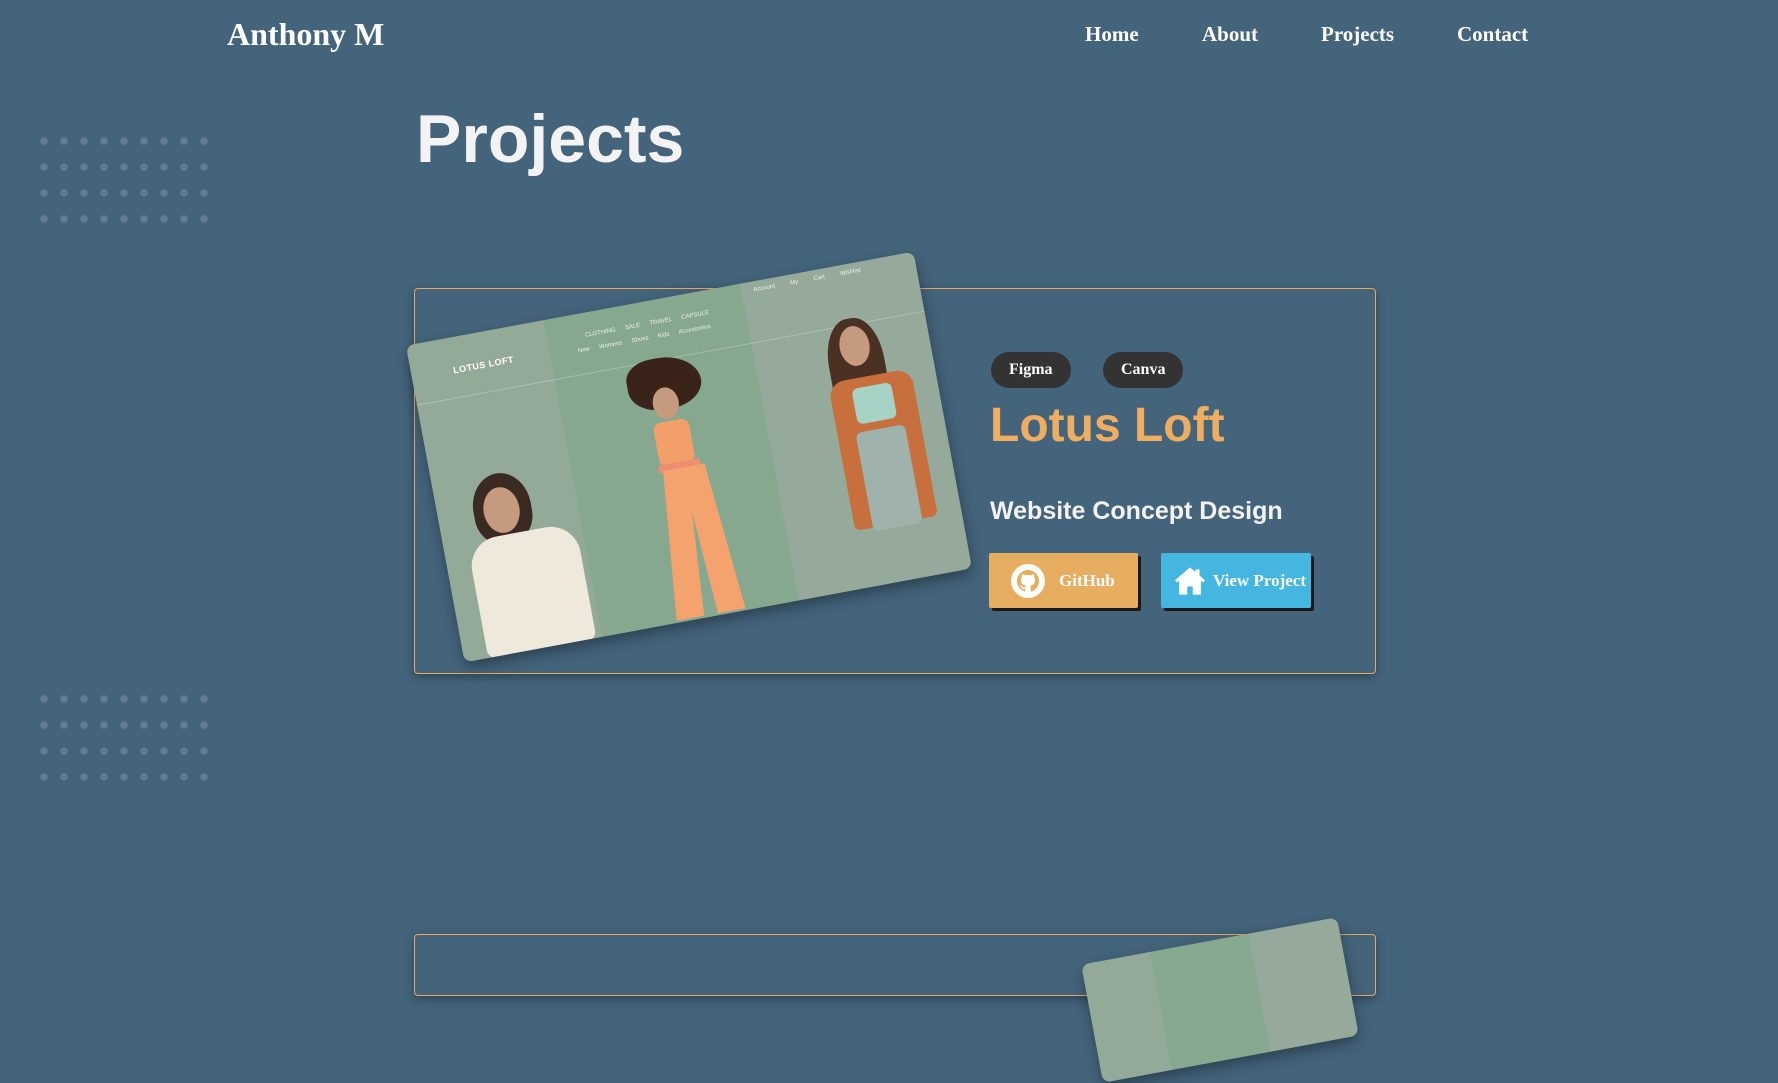  What do you see at coordinates (1230, 34) in the screenshot?
I see `nav-about: About` at bounding box center [1230, 34].